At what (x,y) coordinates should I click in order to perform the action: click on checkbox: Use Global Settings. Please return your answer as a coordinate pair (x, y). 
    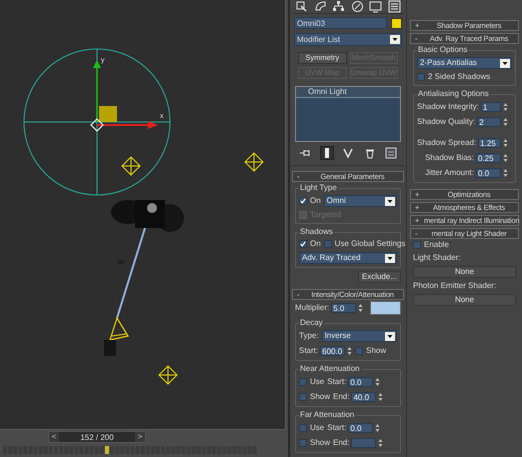
    Looking at the image, I should click on (365, 244).